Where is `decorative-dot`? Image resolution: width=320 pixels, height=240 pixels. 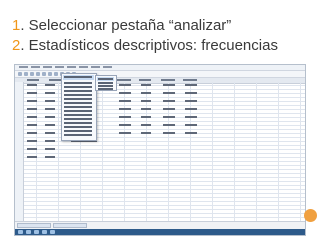 decorative-dot is located at coordinates (310, 215).